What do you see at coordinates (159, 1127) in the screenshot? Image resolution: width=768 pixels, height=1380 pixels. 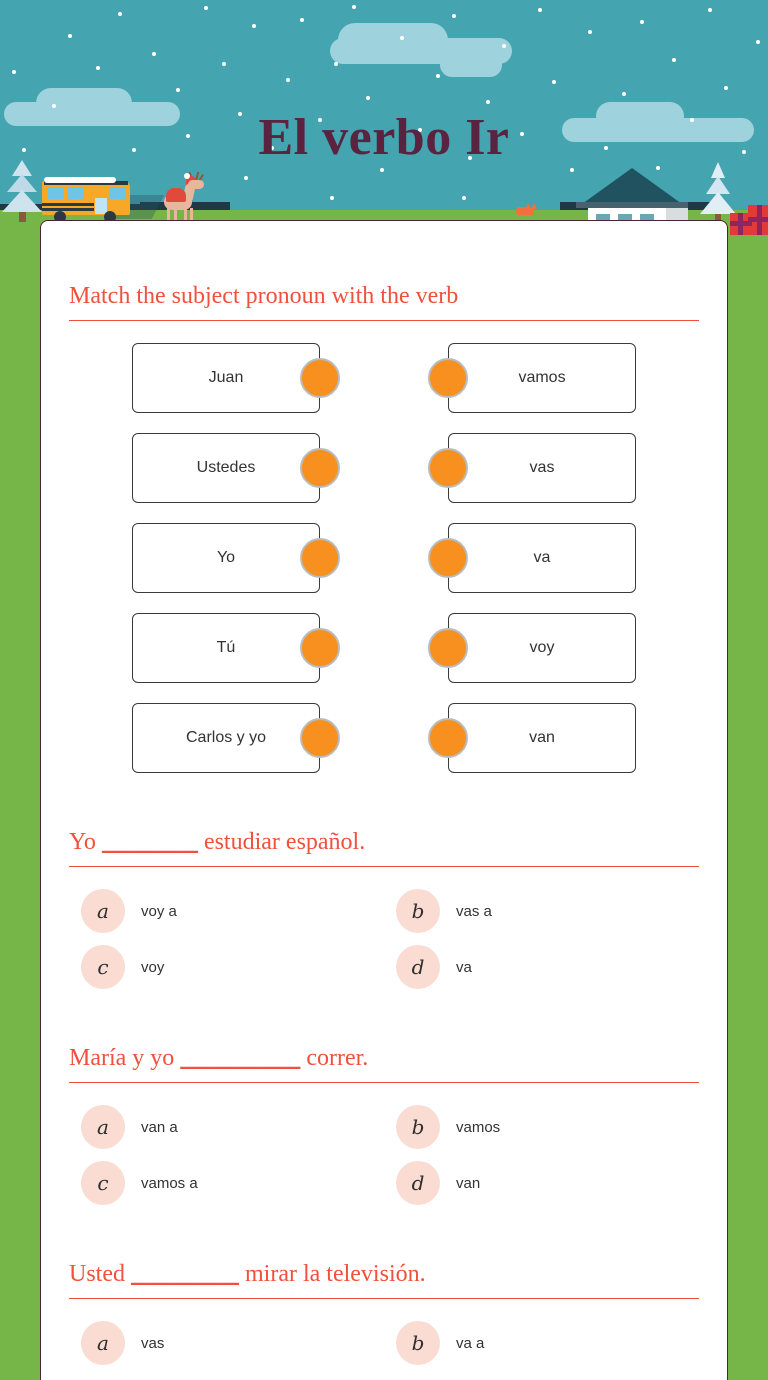 I see `option-label: van a` at bounding box center [159, 1127].